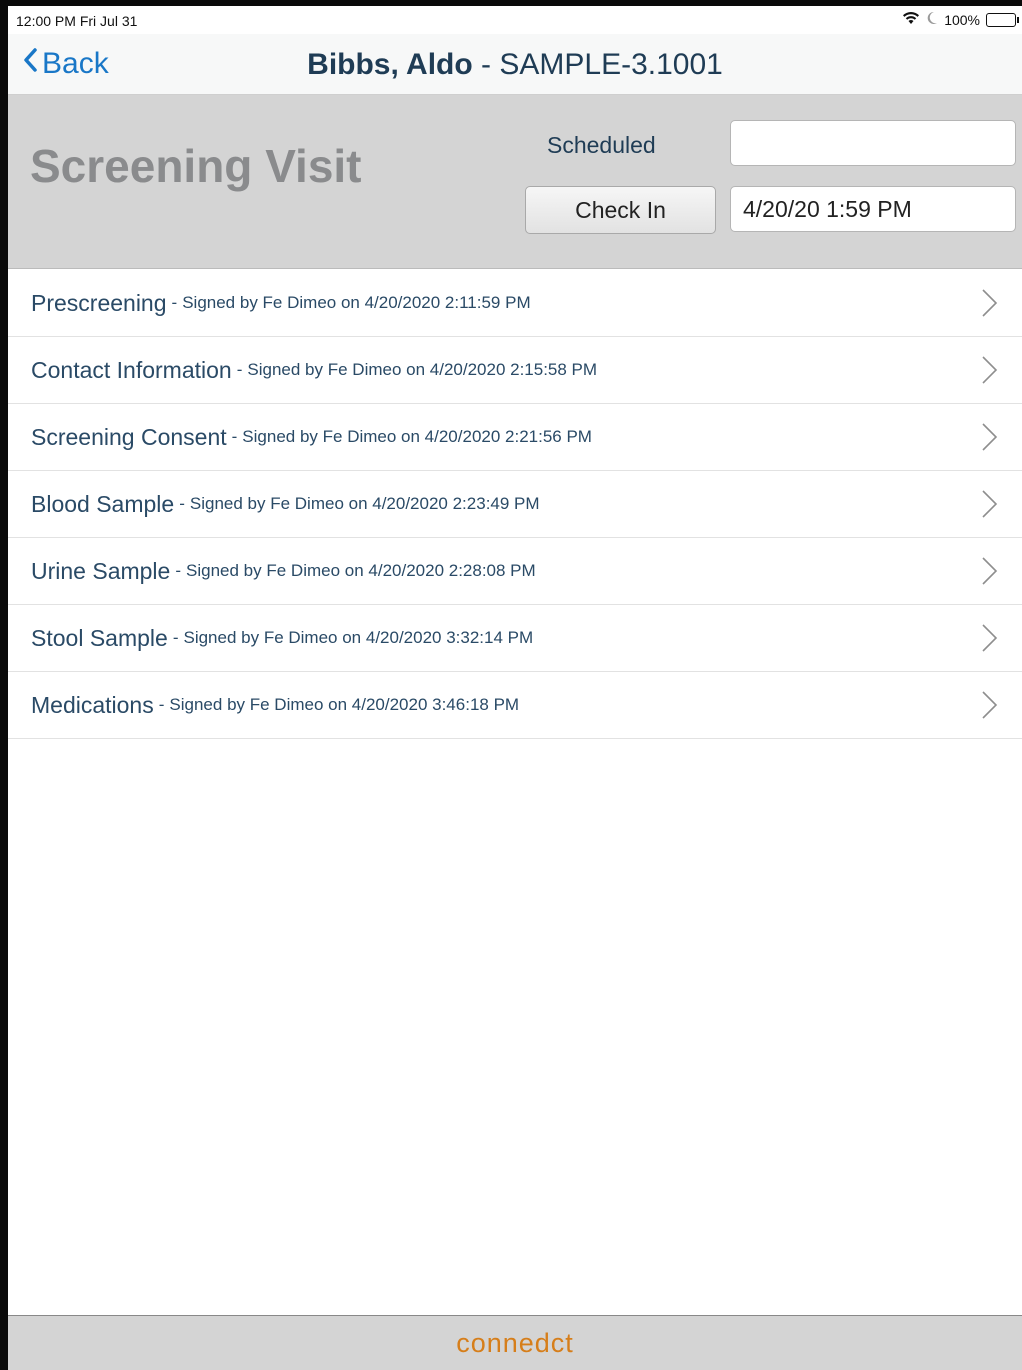  What do you see at coordinates (92, 704) in the screenshot?
I see `form-name: Medications` at bounding box center [92, 704].